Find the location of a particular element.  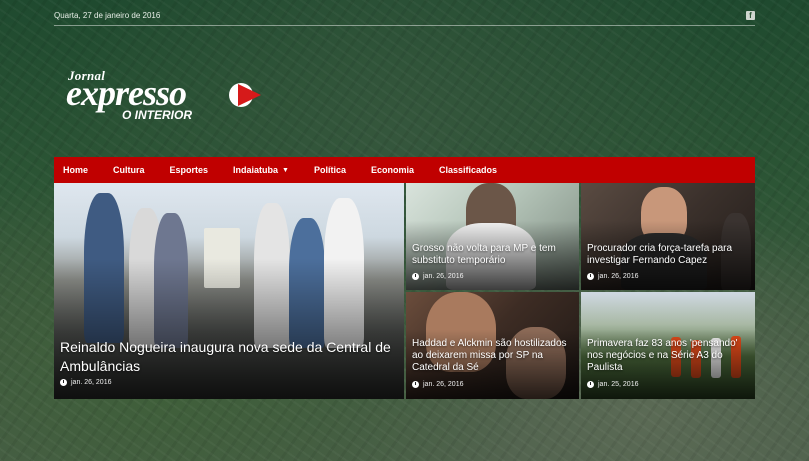

article-date: jan. 25, 2016 is located at coordinates (618, 384).